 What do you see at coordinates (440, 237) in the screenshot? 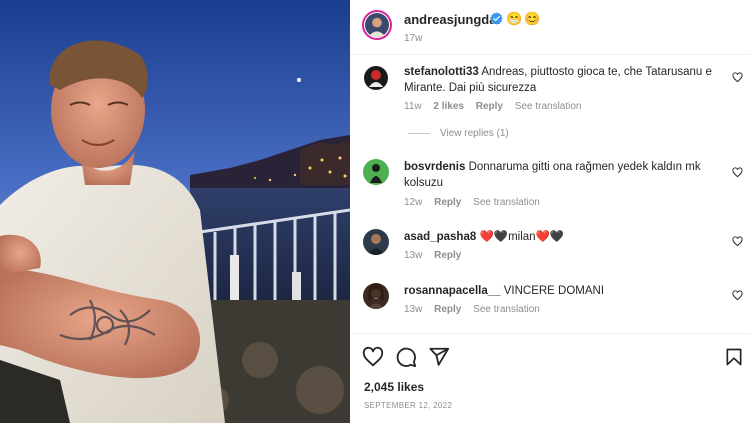
I see `commenter-username: asad_pasha8` at bounding box center [440, 237].